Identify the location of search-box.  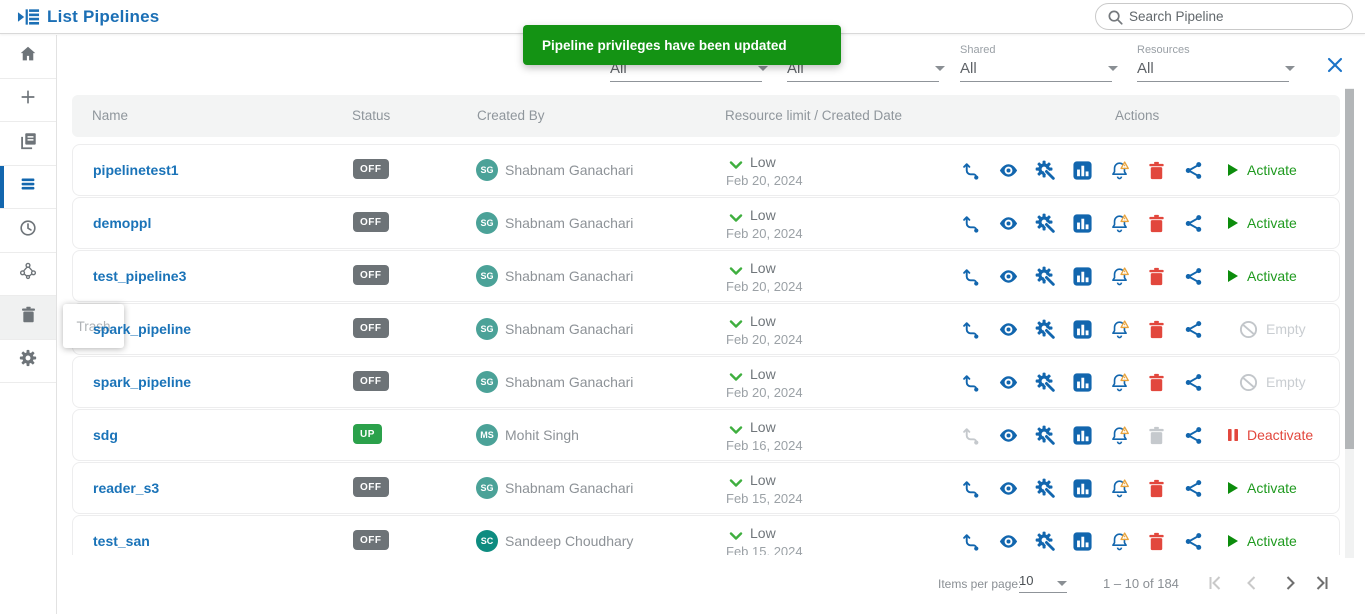
(1224, 16).